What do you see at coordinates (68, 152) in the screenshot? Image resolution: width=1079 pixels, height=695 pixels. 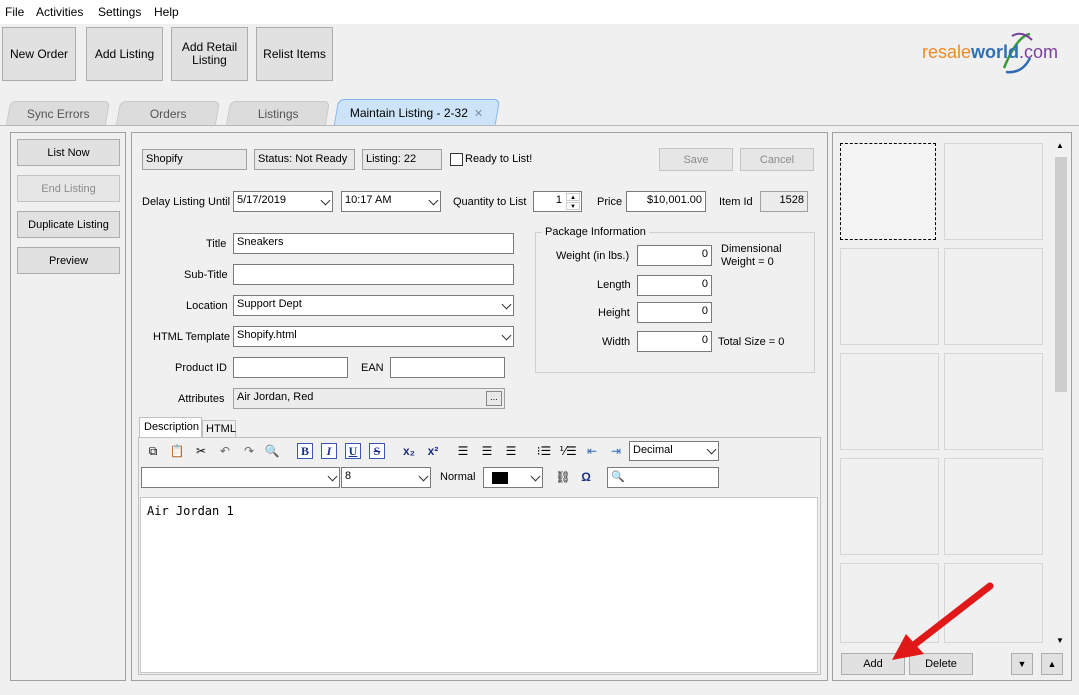 I see `list-now-button: List Now` at bounding box center [68, 152].